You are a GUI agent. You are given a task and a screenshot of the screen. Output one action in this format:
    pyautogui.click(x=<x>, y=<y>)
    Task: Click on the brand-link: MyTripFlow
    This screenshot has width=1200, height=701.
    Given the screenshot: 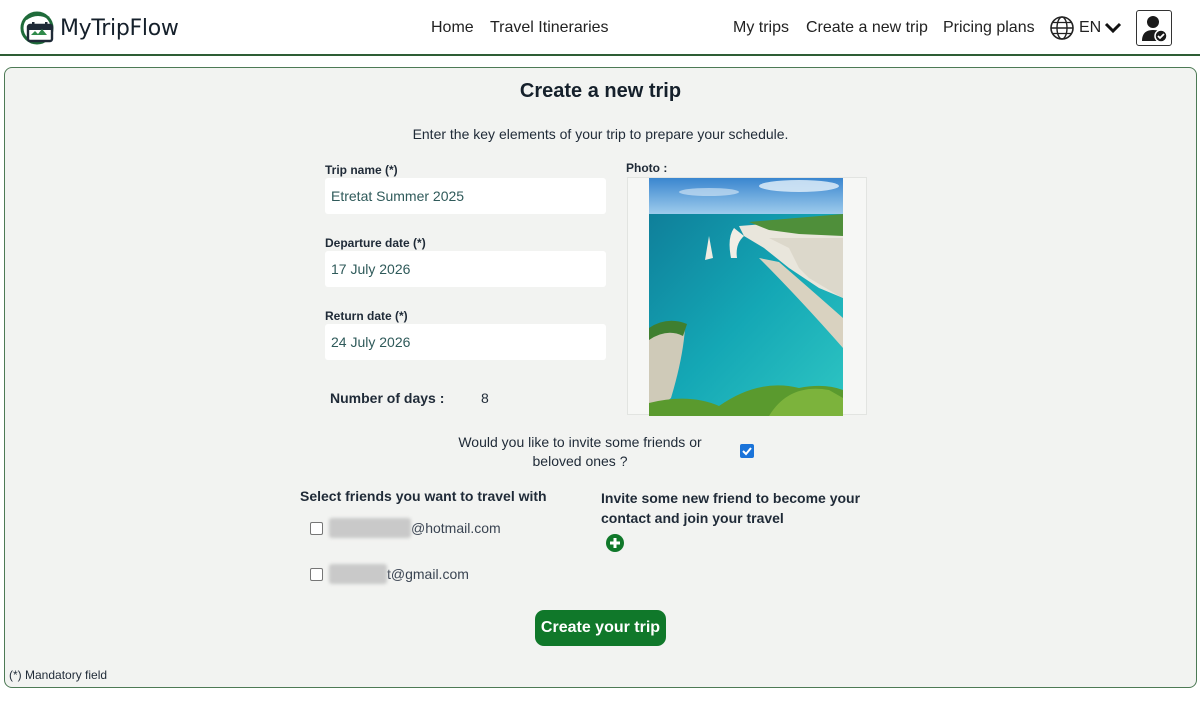 What is the action you would take?
    pyautogui.click(x=98, y=28)
    